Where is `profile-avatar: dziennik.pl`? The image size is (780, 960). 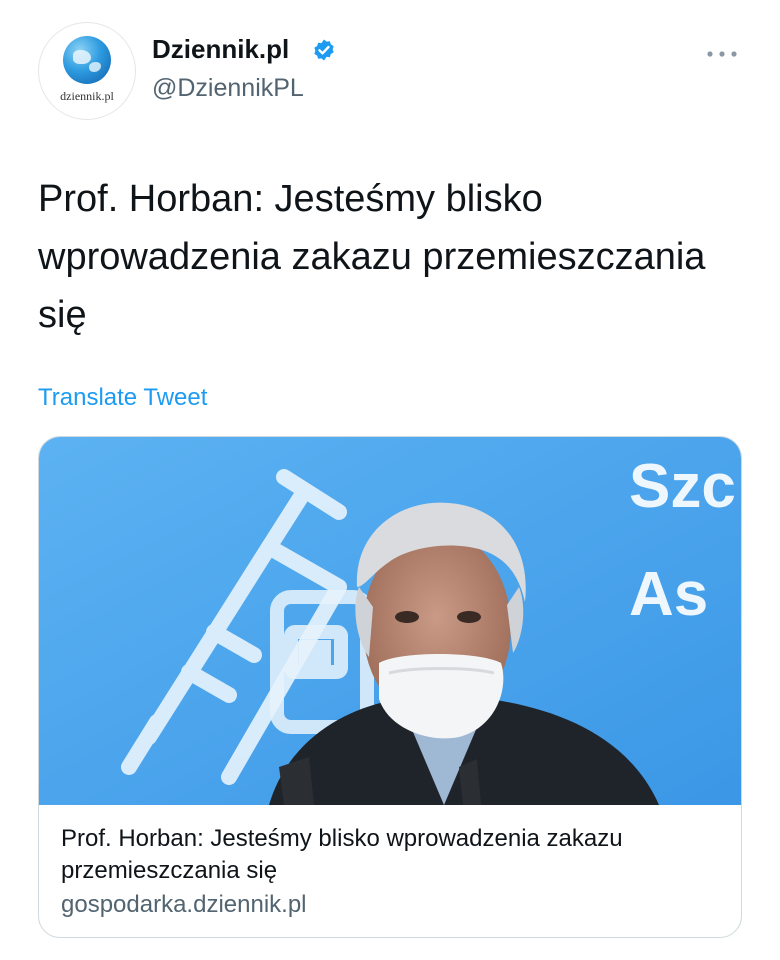 profile-avatar: dziennik.pl is located at coordinates (87, 71).